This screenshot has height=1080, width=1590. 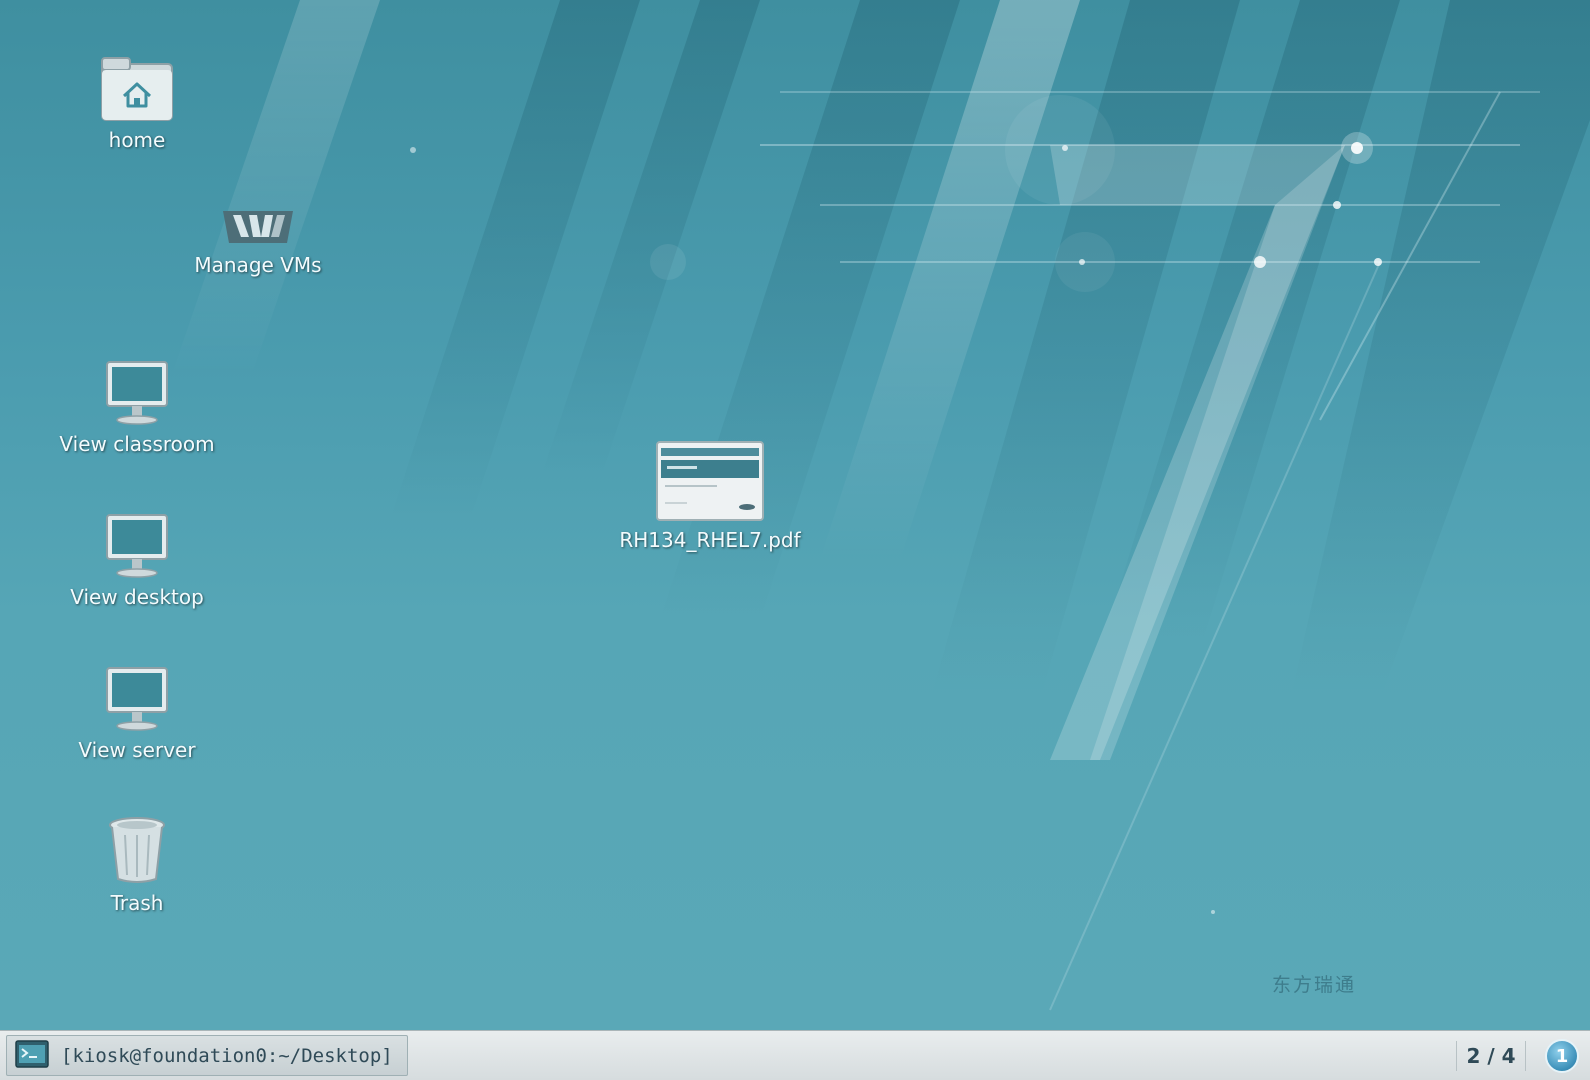 What do you see at coordinates (137, 903) in the screenshot?
I see `desktop-icon-label: Trash` at bounding box center [137, 903].